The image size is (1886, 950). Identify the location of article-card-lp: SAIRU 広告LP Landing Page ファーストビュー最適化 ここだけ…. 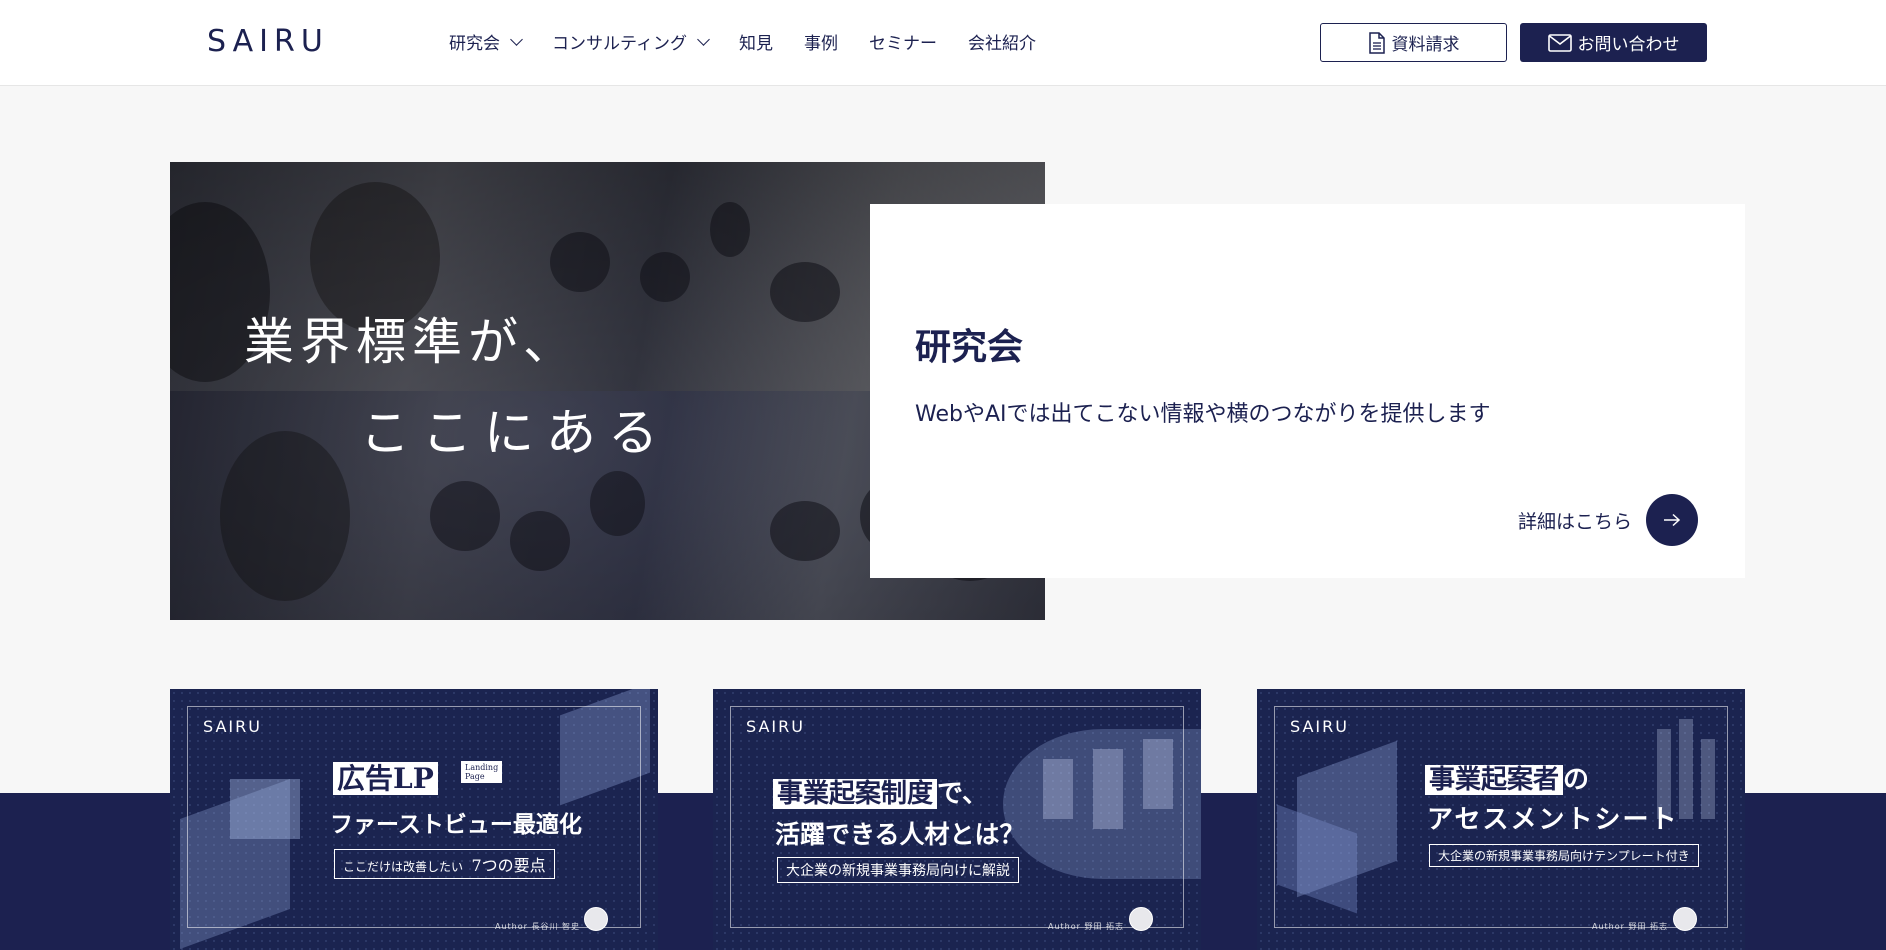
(414, 819).